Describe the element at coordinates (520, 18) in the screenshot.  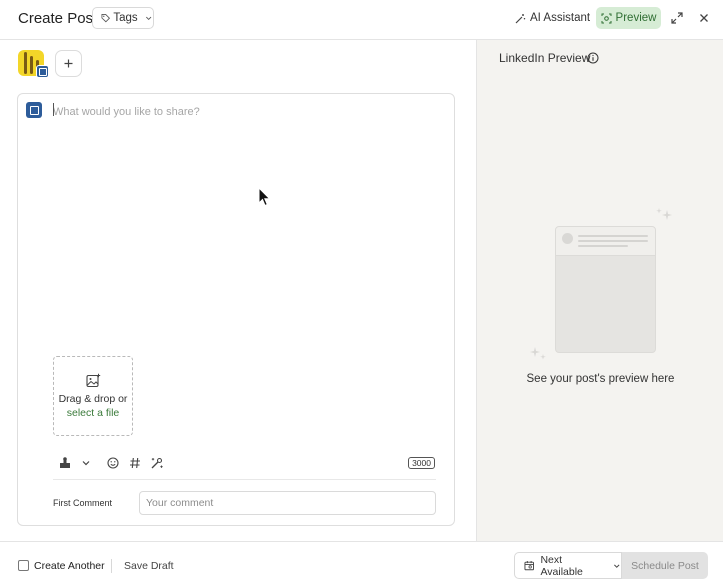
I see `wand-icon` at that location.